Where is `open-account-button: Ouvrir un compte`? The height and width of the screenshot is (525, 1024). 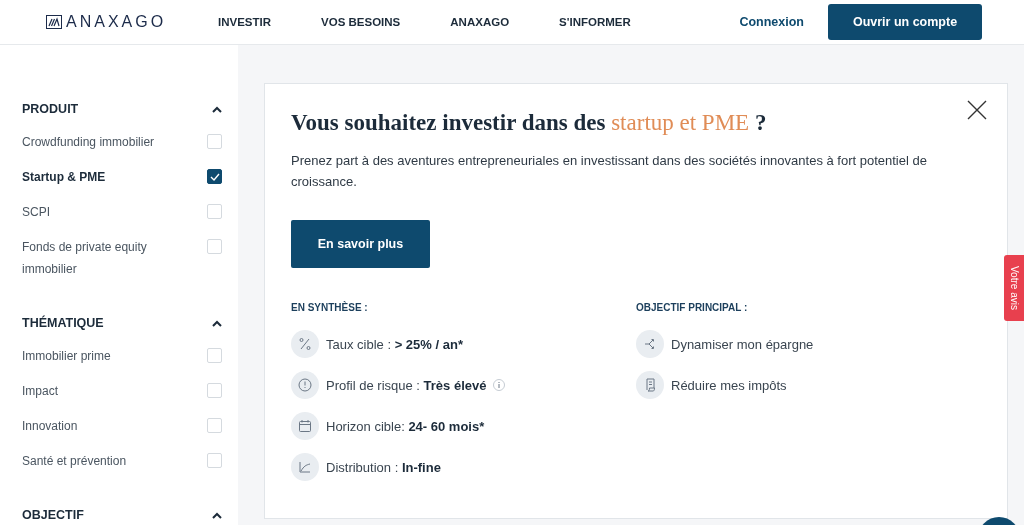
open-account-button: Ouvrir un compte is located at coordinates (905, 22).